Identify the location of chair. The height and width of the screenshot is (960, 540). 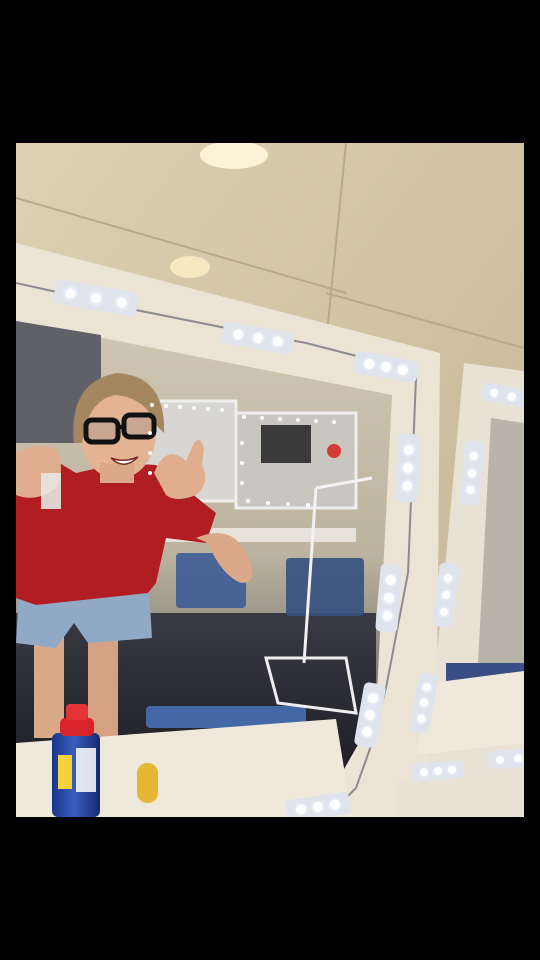
(325, 587).